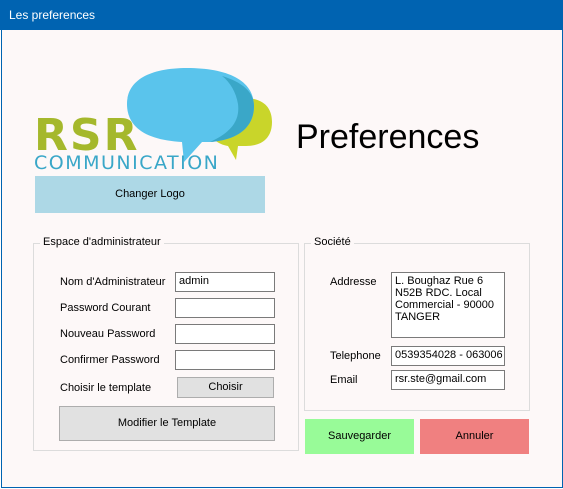 Image resolution: width=563 pixels, height=489 pixels. Describe the element at coordinates (110, 360) in the screenshot. I see `confirm-password-label: Confirmer Password` at that location.